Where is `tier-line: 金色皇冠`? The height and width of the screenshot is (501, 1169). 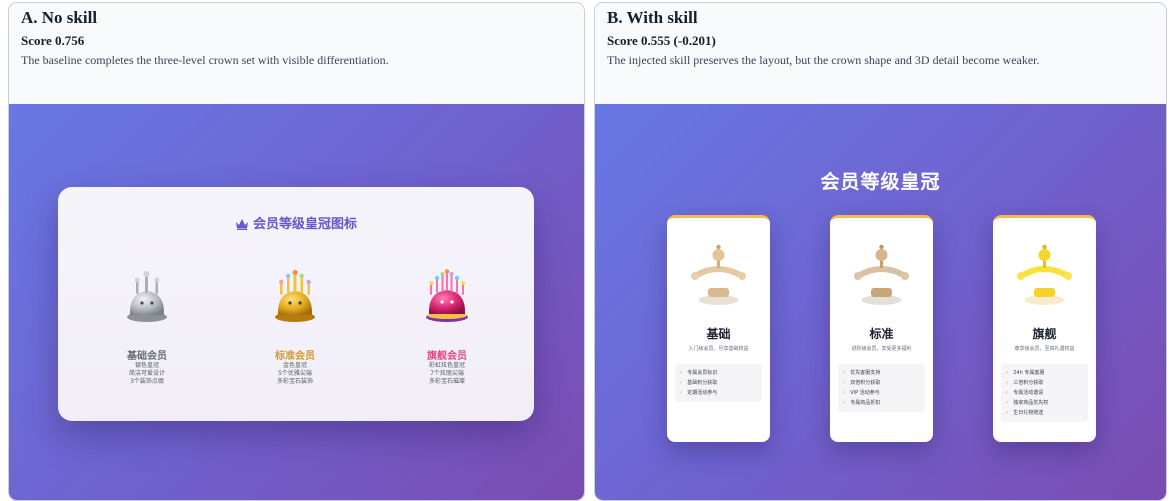
tier-line: 金色皇冠 is located at coordinates (294, 365).